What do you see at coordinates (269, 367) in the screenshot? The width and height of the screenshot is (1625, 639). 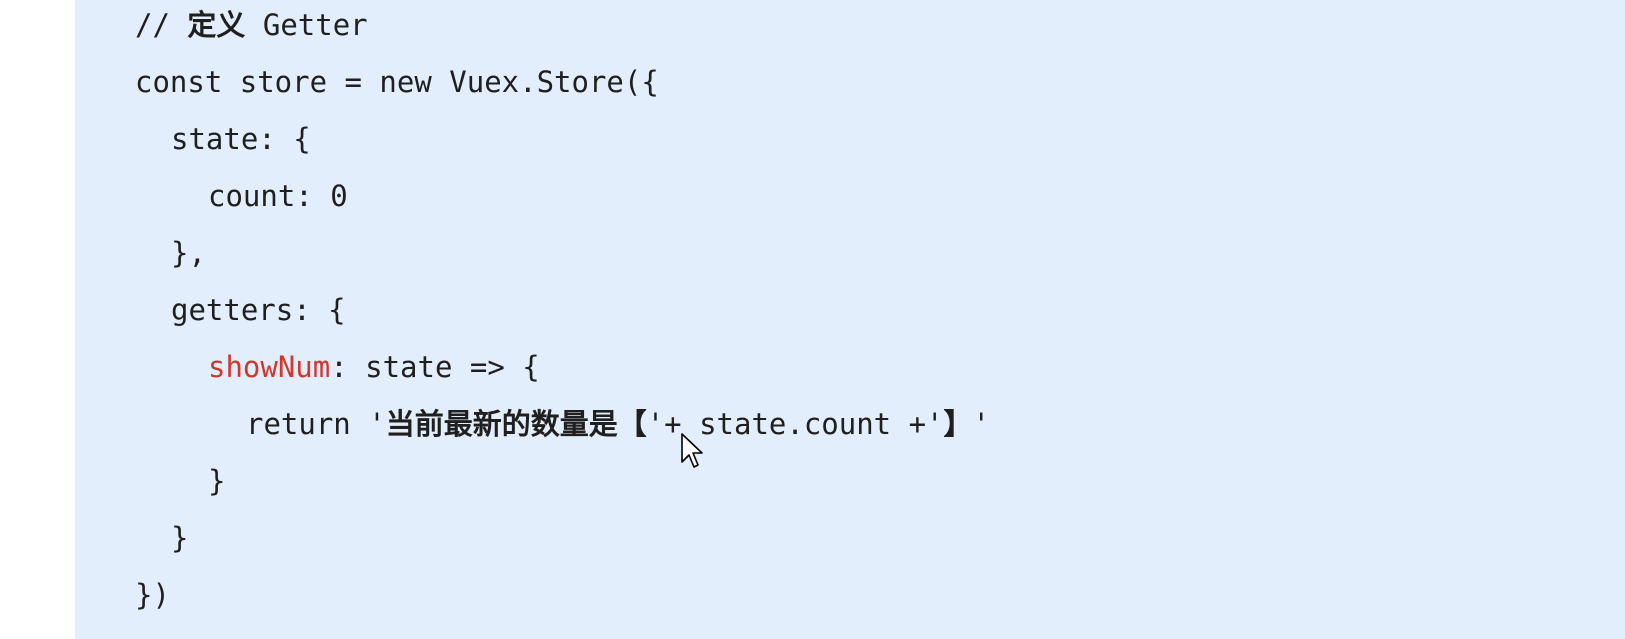 I see `shownum-key: showNum` at bounding box center [269, 367].